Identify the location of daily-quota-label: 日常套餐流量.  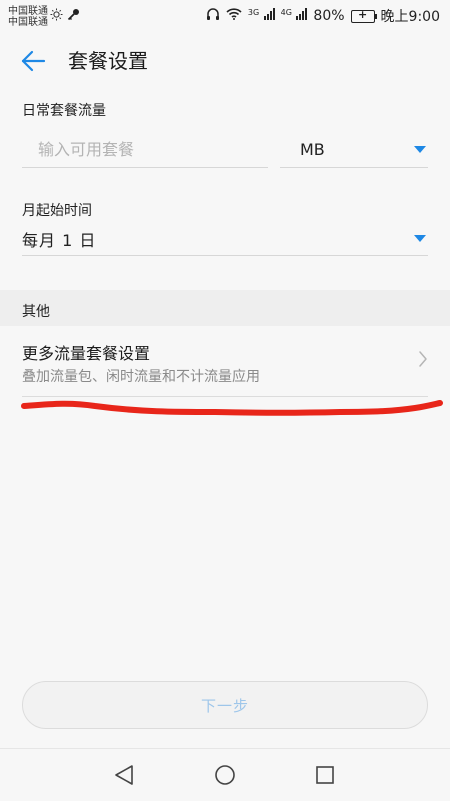
(64, 111).